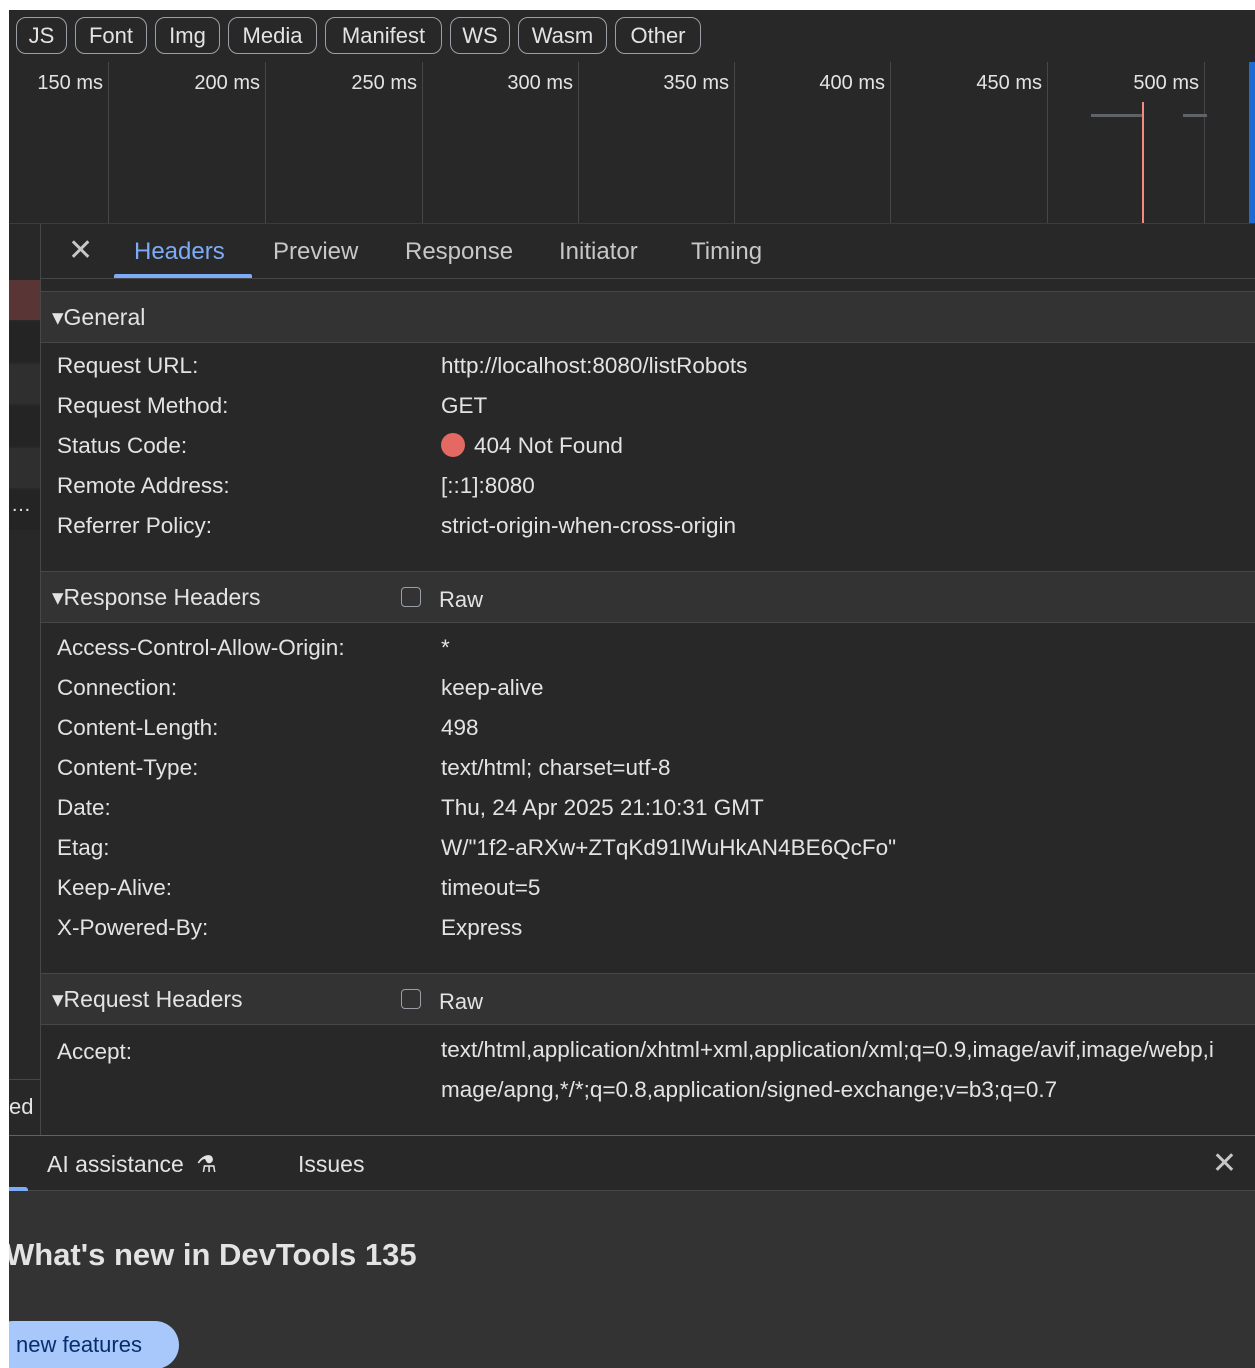 The height and width of the screenshot is (1368, 1255). What do you see at coordinates (648, 597) in the screenshot?
I see `response-headers-section-header: ▾Response Headers Raw` at bounding box center [648, 597].